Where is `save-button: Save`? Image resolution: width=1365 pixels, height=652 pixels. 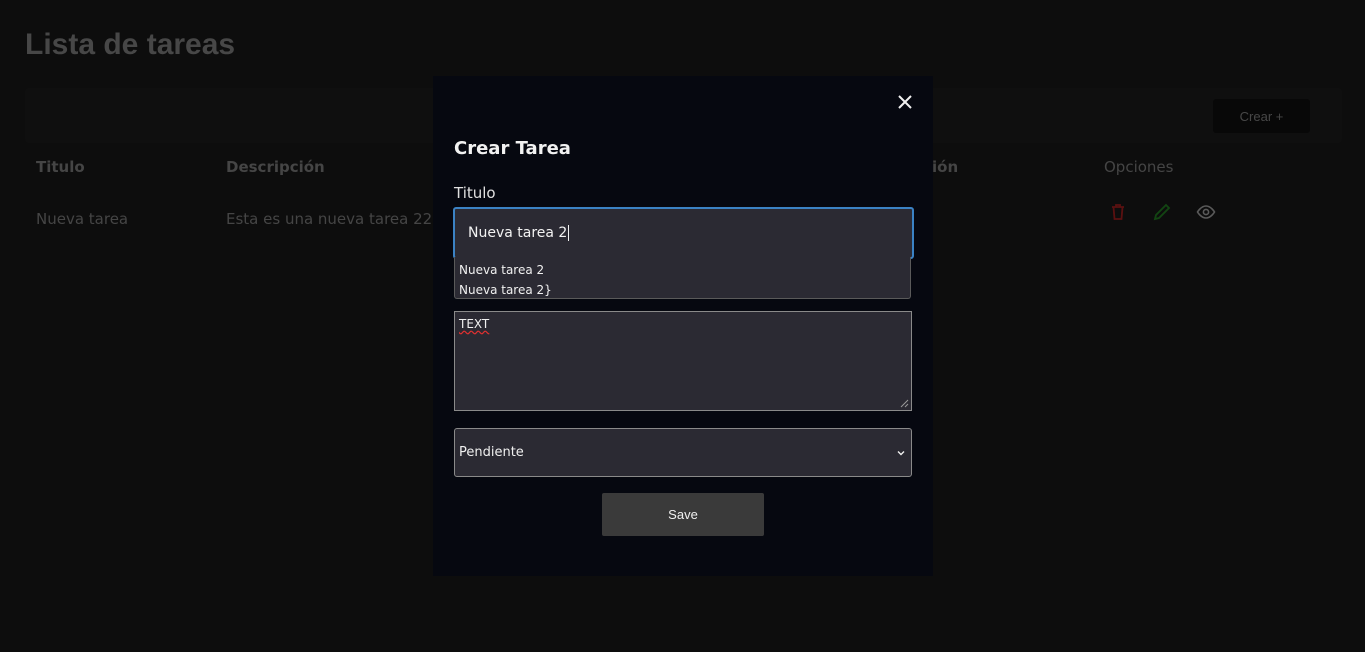 save-button: Save is located at coordinates (683, 514).